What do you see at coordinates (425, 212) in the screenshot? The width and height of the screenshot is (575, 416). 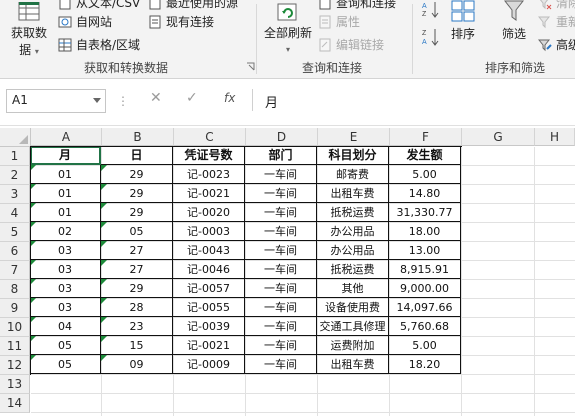 I see `table-cell: 31,330.77` at bounding box center [425, 212].